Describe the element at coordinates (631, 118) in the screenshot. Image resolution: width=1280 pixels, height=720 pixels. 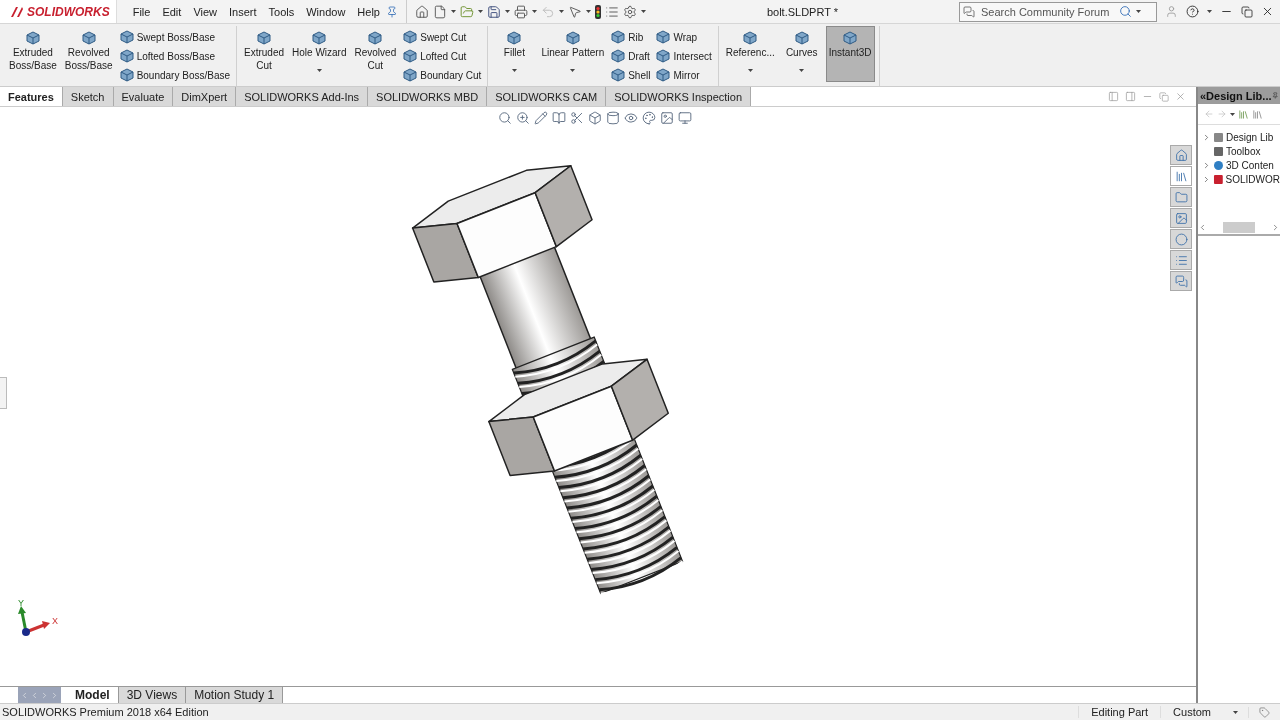
I see `eye-icon` at that location.